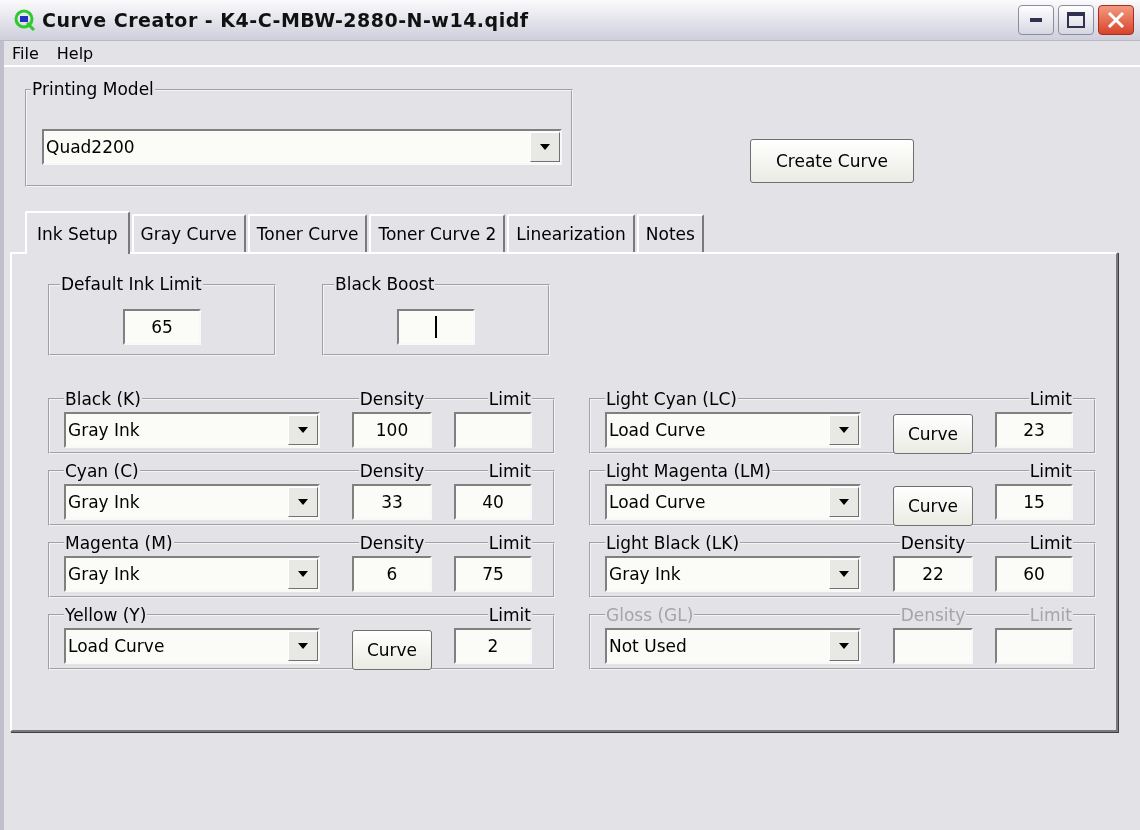 The image size is (1140, 830). What do you see at coordinates (1034, 574) in the screenshot?
I see `limit-field: 60` at bounding box center [1034, 574].